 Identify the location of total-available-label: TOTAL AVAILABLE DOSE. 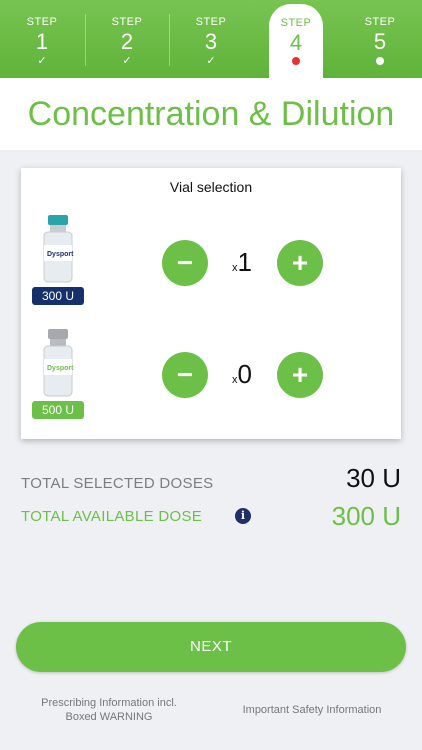
(112, 516).